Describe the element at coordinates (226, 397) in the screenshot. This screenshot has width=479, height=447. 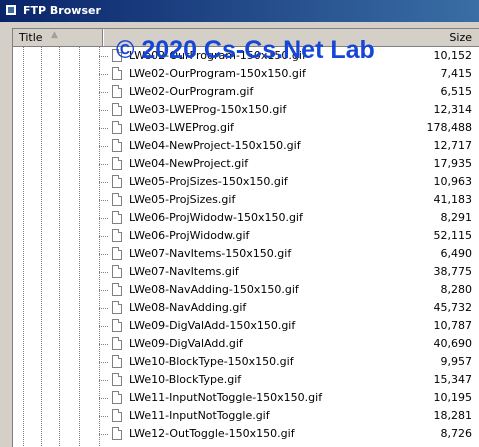
I see `file-name: LWe11-InputNotToggle-150x150.gif` at that location.